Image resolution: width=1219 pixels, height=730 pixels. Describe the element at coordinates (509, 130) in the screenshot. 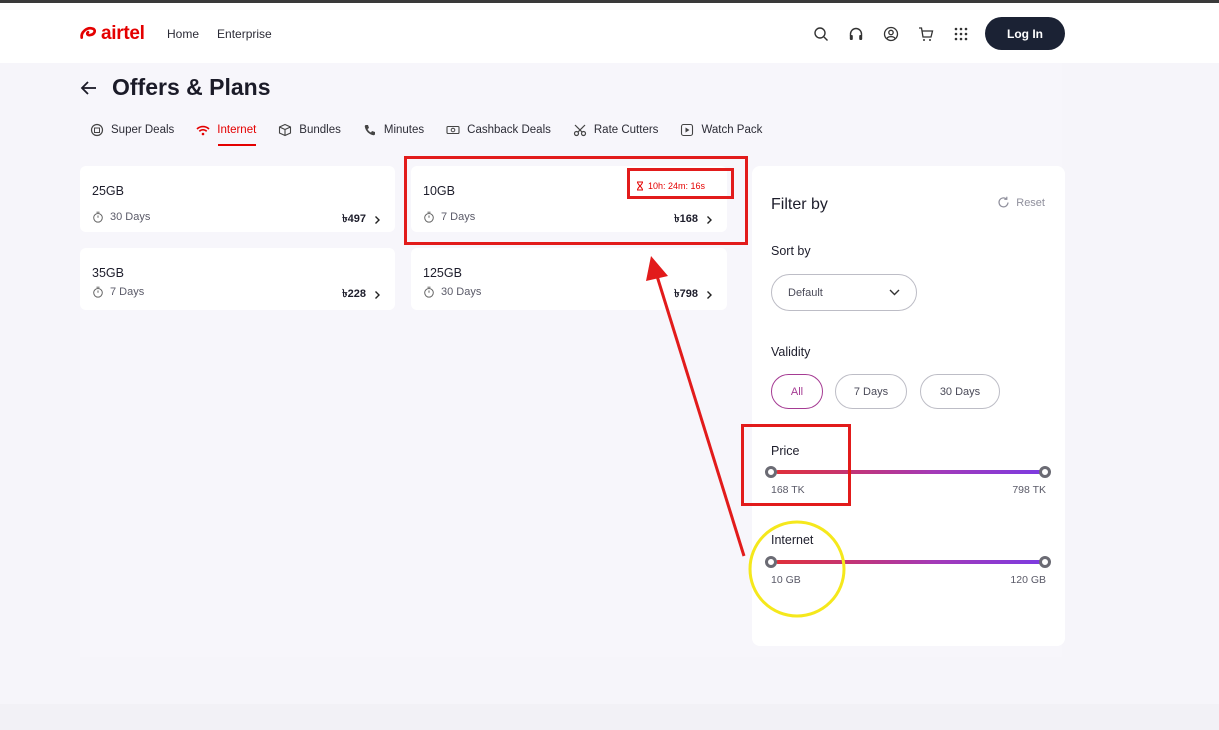

I see `tab-label: Cashback Deals` at that location.